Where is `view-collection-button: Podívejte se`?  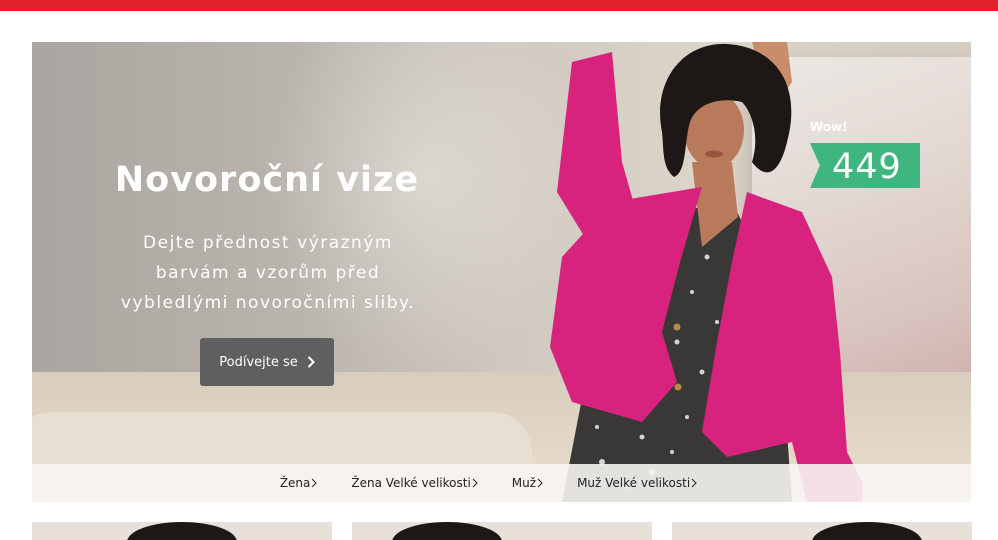 view-collection-button: Podívejte se is located at coordinates (267, 362).